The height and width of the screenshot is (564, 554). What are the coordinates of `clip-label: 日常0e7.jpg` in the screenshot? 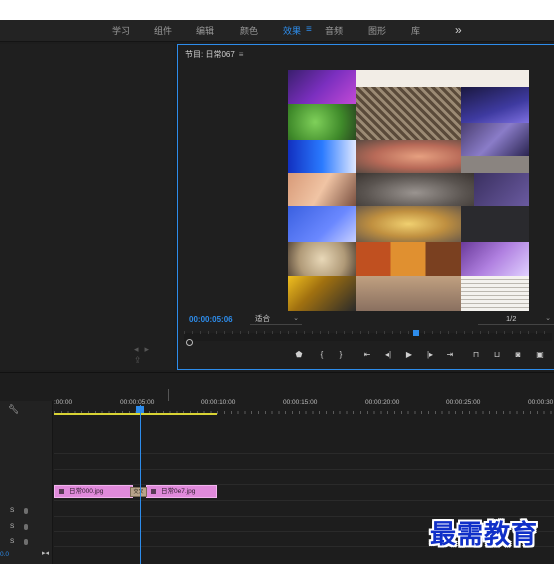 It's located at (178, 491).